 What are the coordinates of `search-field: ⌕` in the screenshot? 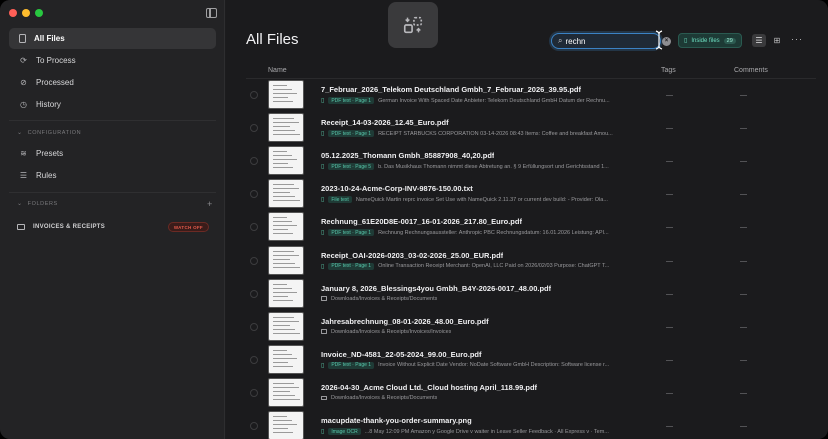 It's located at (606, 41).